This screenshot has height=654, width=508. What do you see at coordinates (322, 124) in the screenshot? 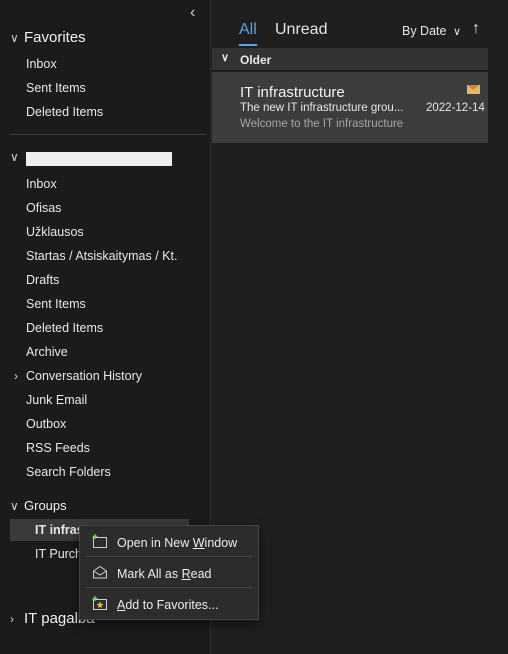
I see `mail-preview: Welcome to the IT infrastructure` at bounding box center [322, 124].